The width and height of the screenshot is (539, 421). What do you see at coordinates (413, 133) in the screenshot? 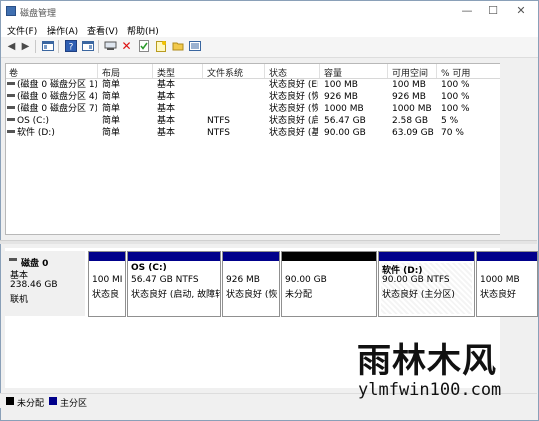
I see `volume-free-space: 63.09 GB` at bounding box center [413, 133].